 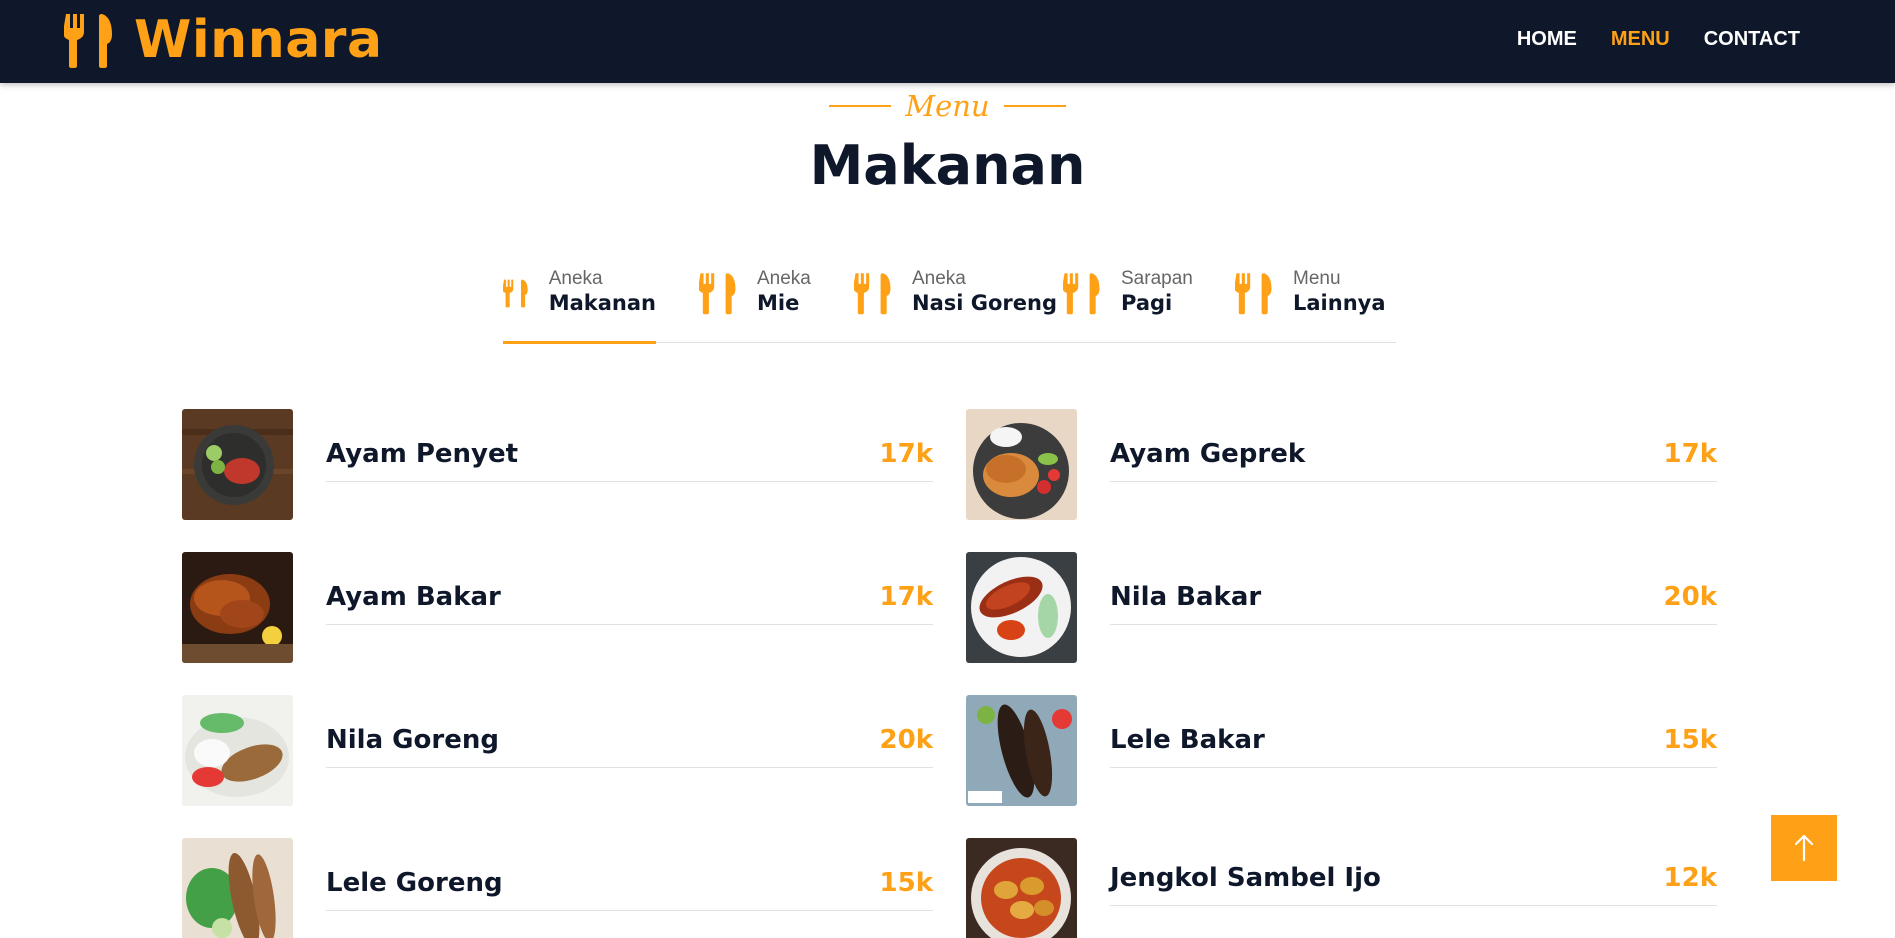 What do you see at coordinates (629, 874) in the screenshot?
I see `item-info: Lele Goreng 15k` at bounding box center [629, 874].